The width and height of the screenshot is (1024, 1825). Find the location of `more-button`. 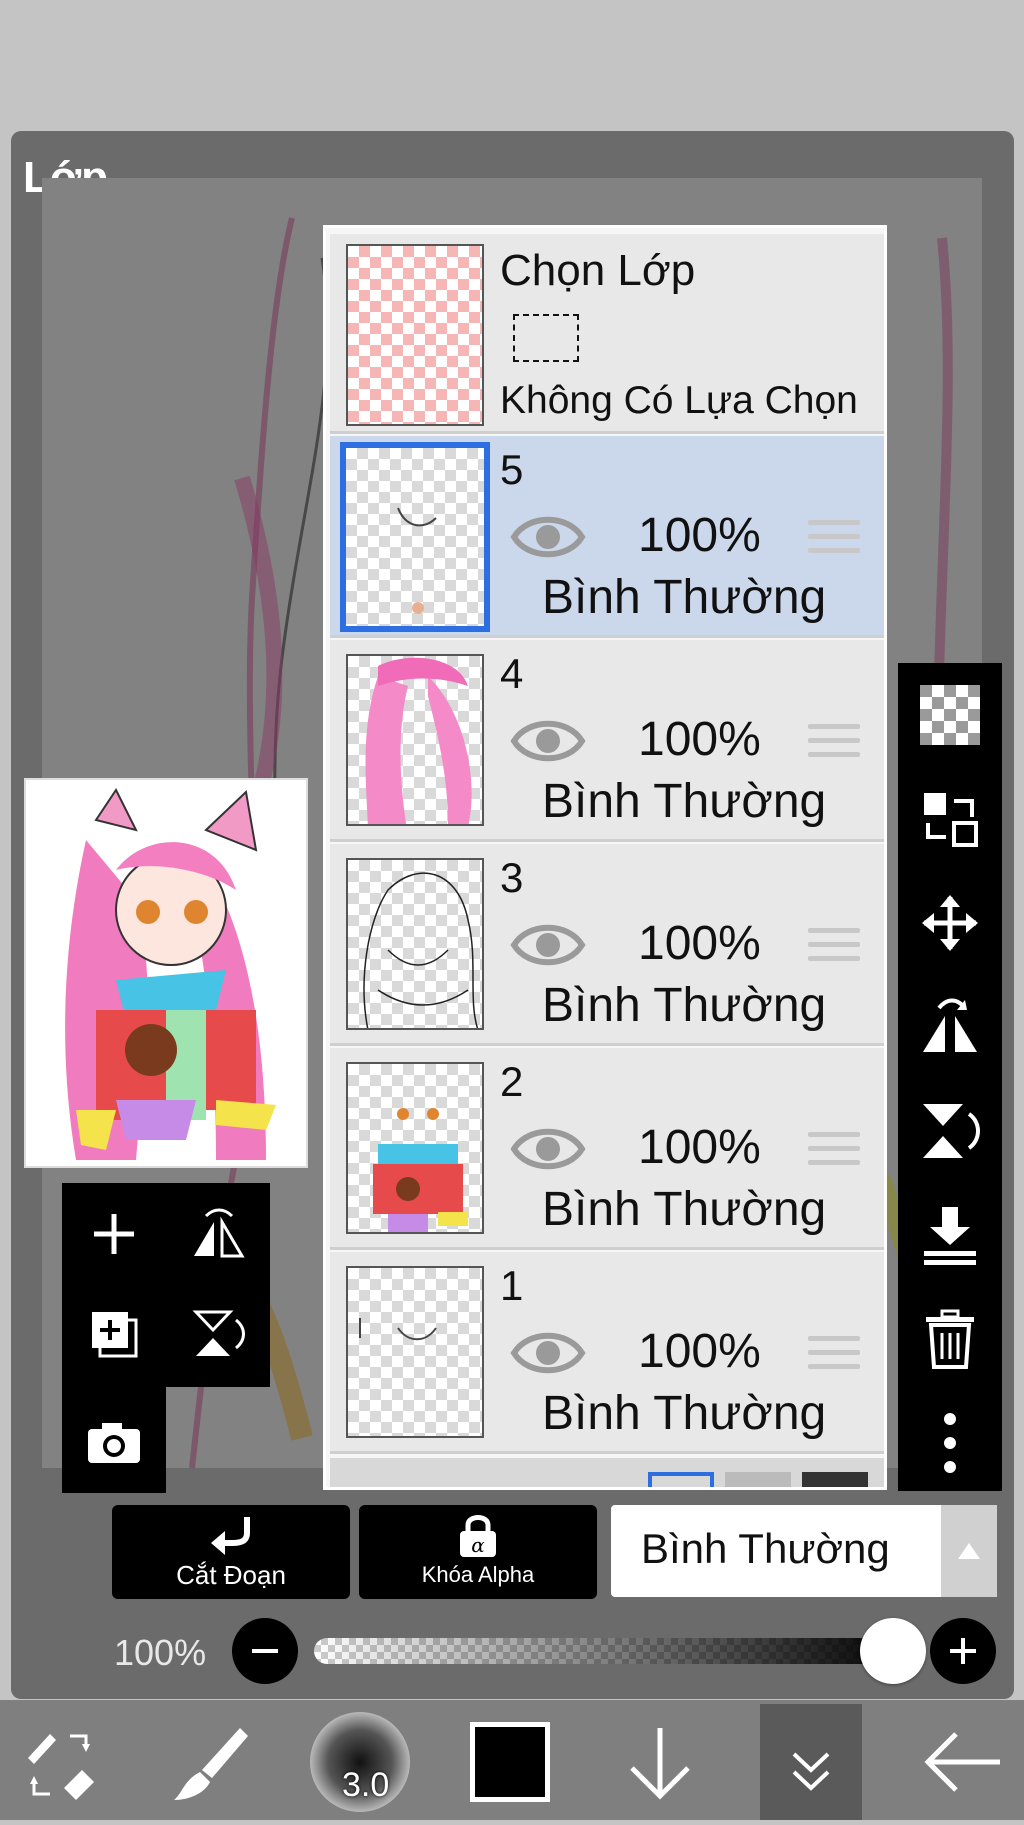

more-button is located at coordinates (950, 1443).